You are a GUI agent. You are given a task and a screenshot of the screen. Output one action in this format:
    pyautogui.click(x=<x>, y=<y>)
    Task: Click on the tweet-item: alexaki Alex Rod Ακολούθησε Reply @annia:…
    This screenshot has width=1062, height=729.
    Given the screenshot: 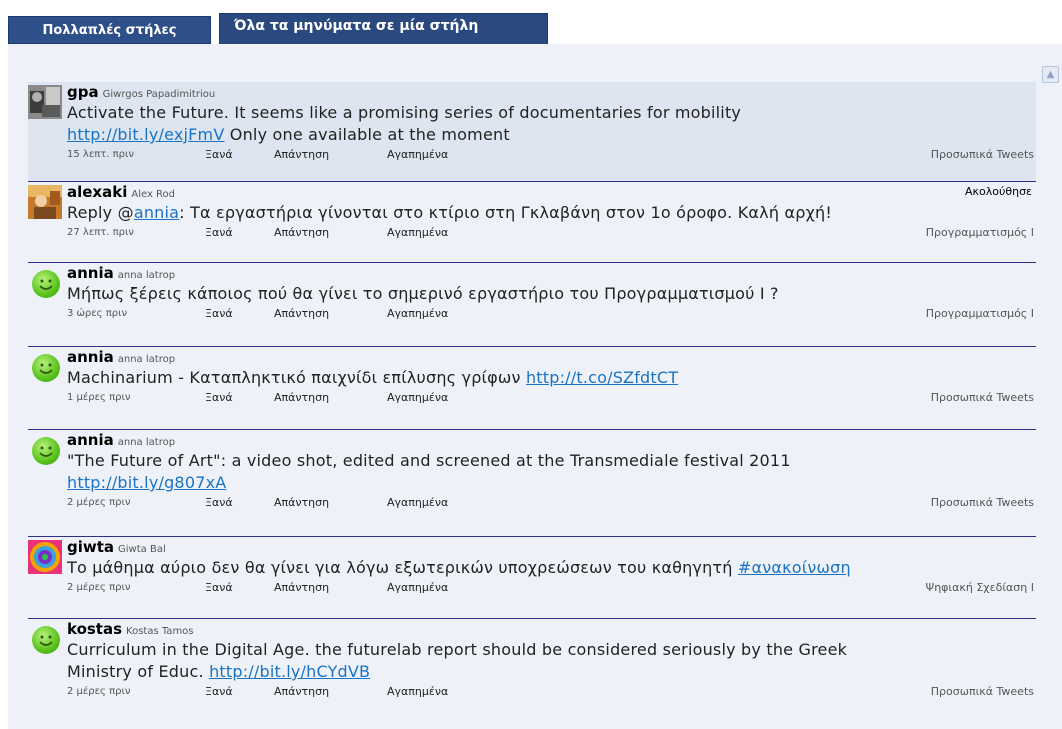 What is the action you would take?
    pyautogui.click(x=532, y=222)
    